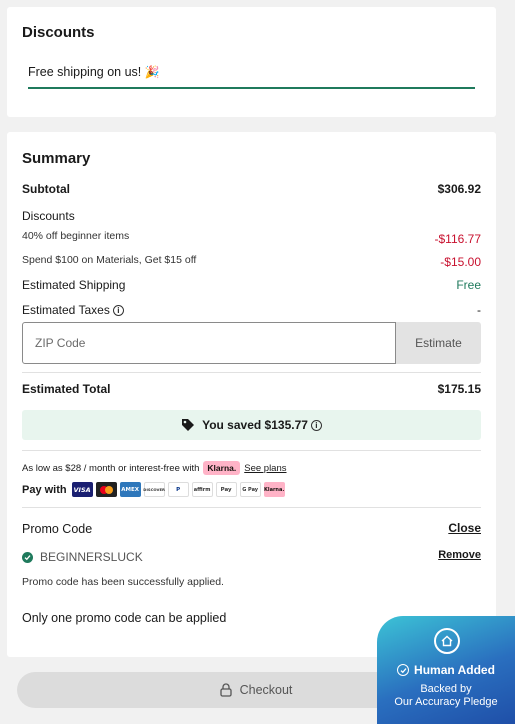 The image size is (515, 724). What do you see at coordinates (76, 236) in the screenshot?
I see `discount-item-label: 40% off beginner items` at bounding box center [76, 236].